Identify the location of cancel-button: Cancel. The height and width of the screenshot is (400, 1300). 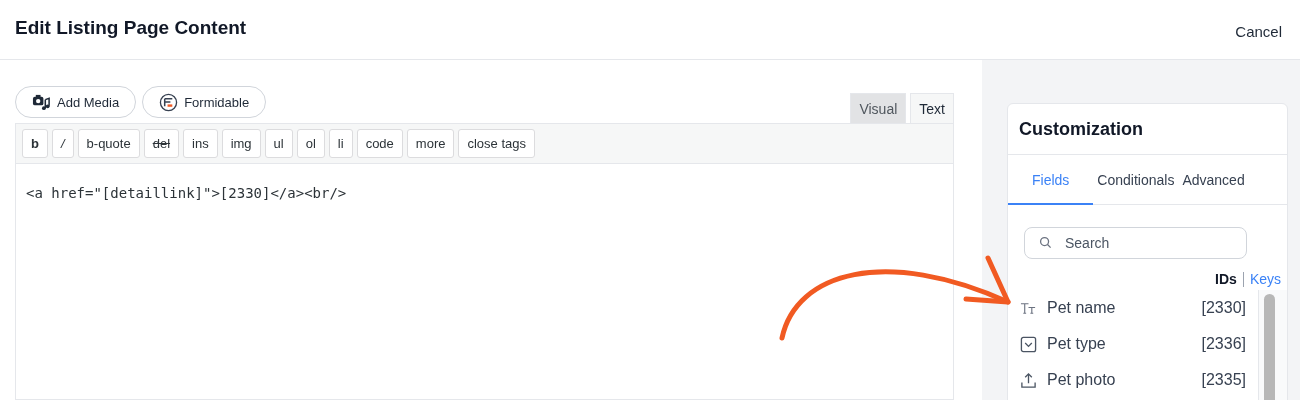
(1258, 31).